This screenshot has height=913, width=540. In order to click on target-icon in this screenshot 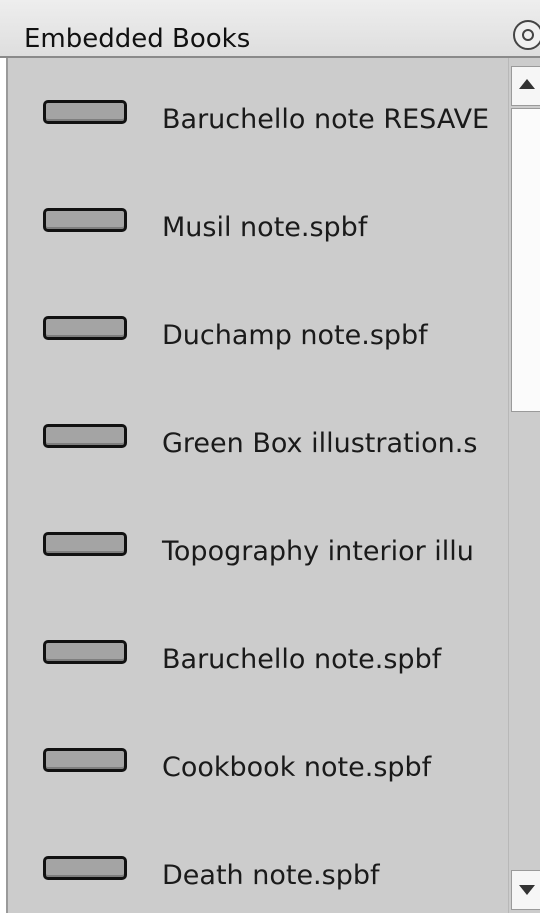, I will do `click(526, 35)`.